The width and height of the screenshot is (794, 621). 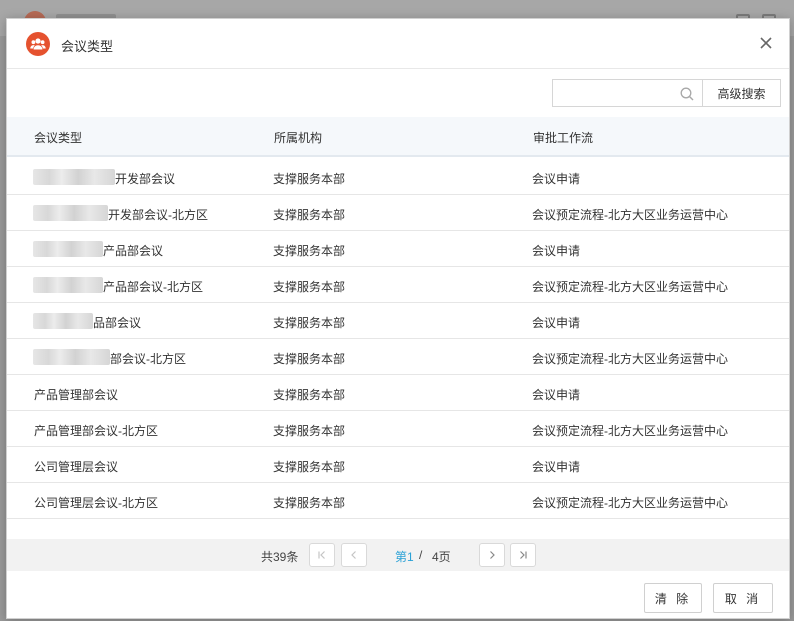 I want to click on next-page-button, so click(x=492, y=555).